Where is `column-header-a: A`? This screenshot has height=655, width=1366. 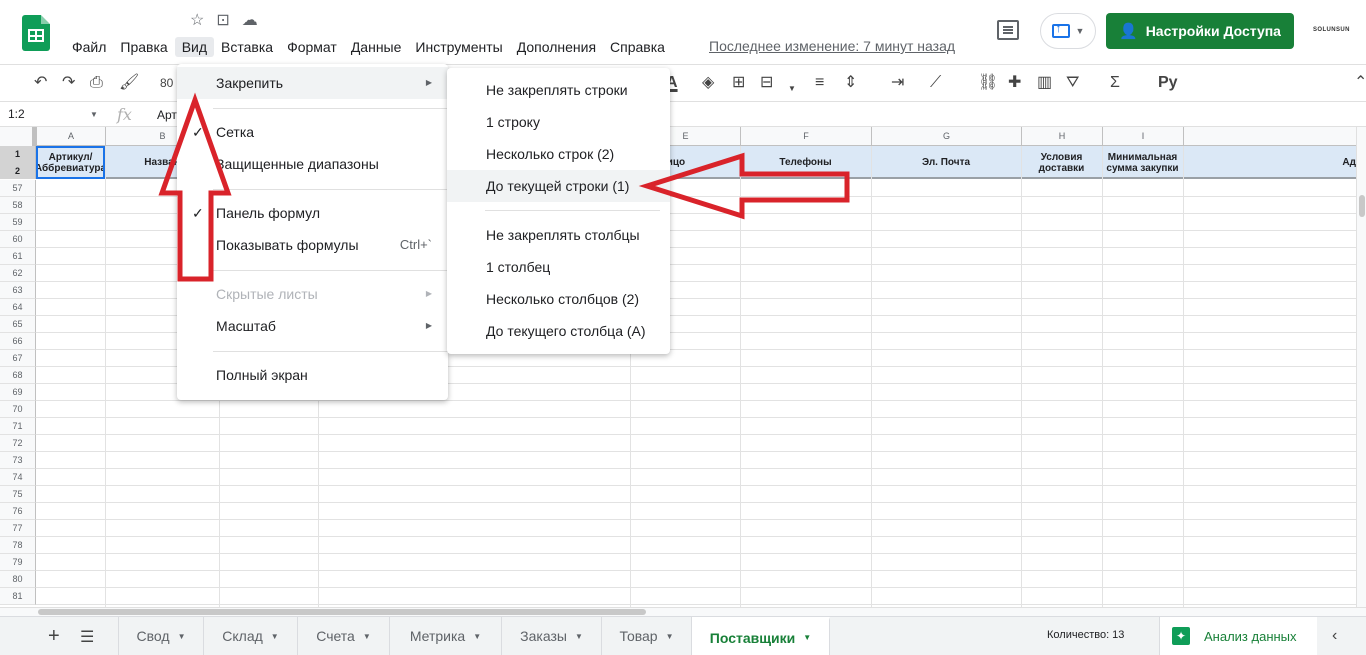
column-header-a: A is located at coordinates (70, 136).